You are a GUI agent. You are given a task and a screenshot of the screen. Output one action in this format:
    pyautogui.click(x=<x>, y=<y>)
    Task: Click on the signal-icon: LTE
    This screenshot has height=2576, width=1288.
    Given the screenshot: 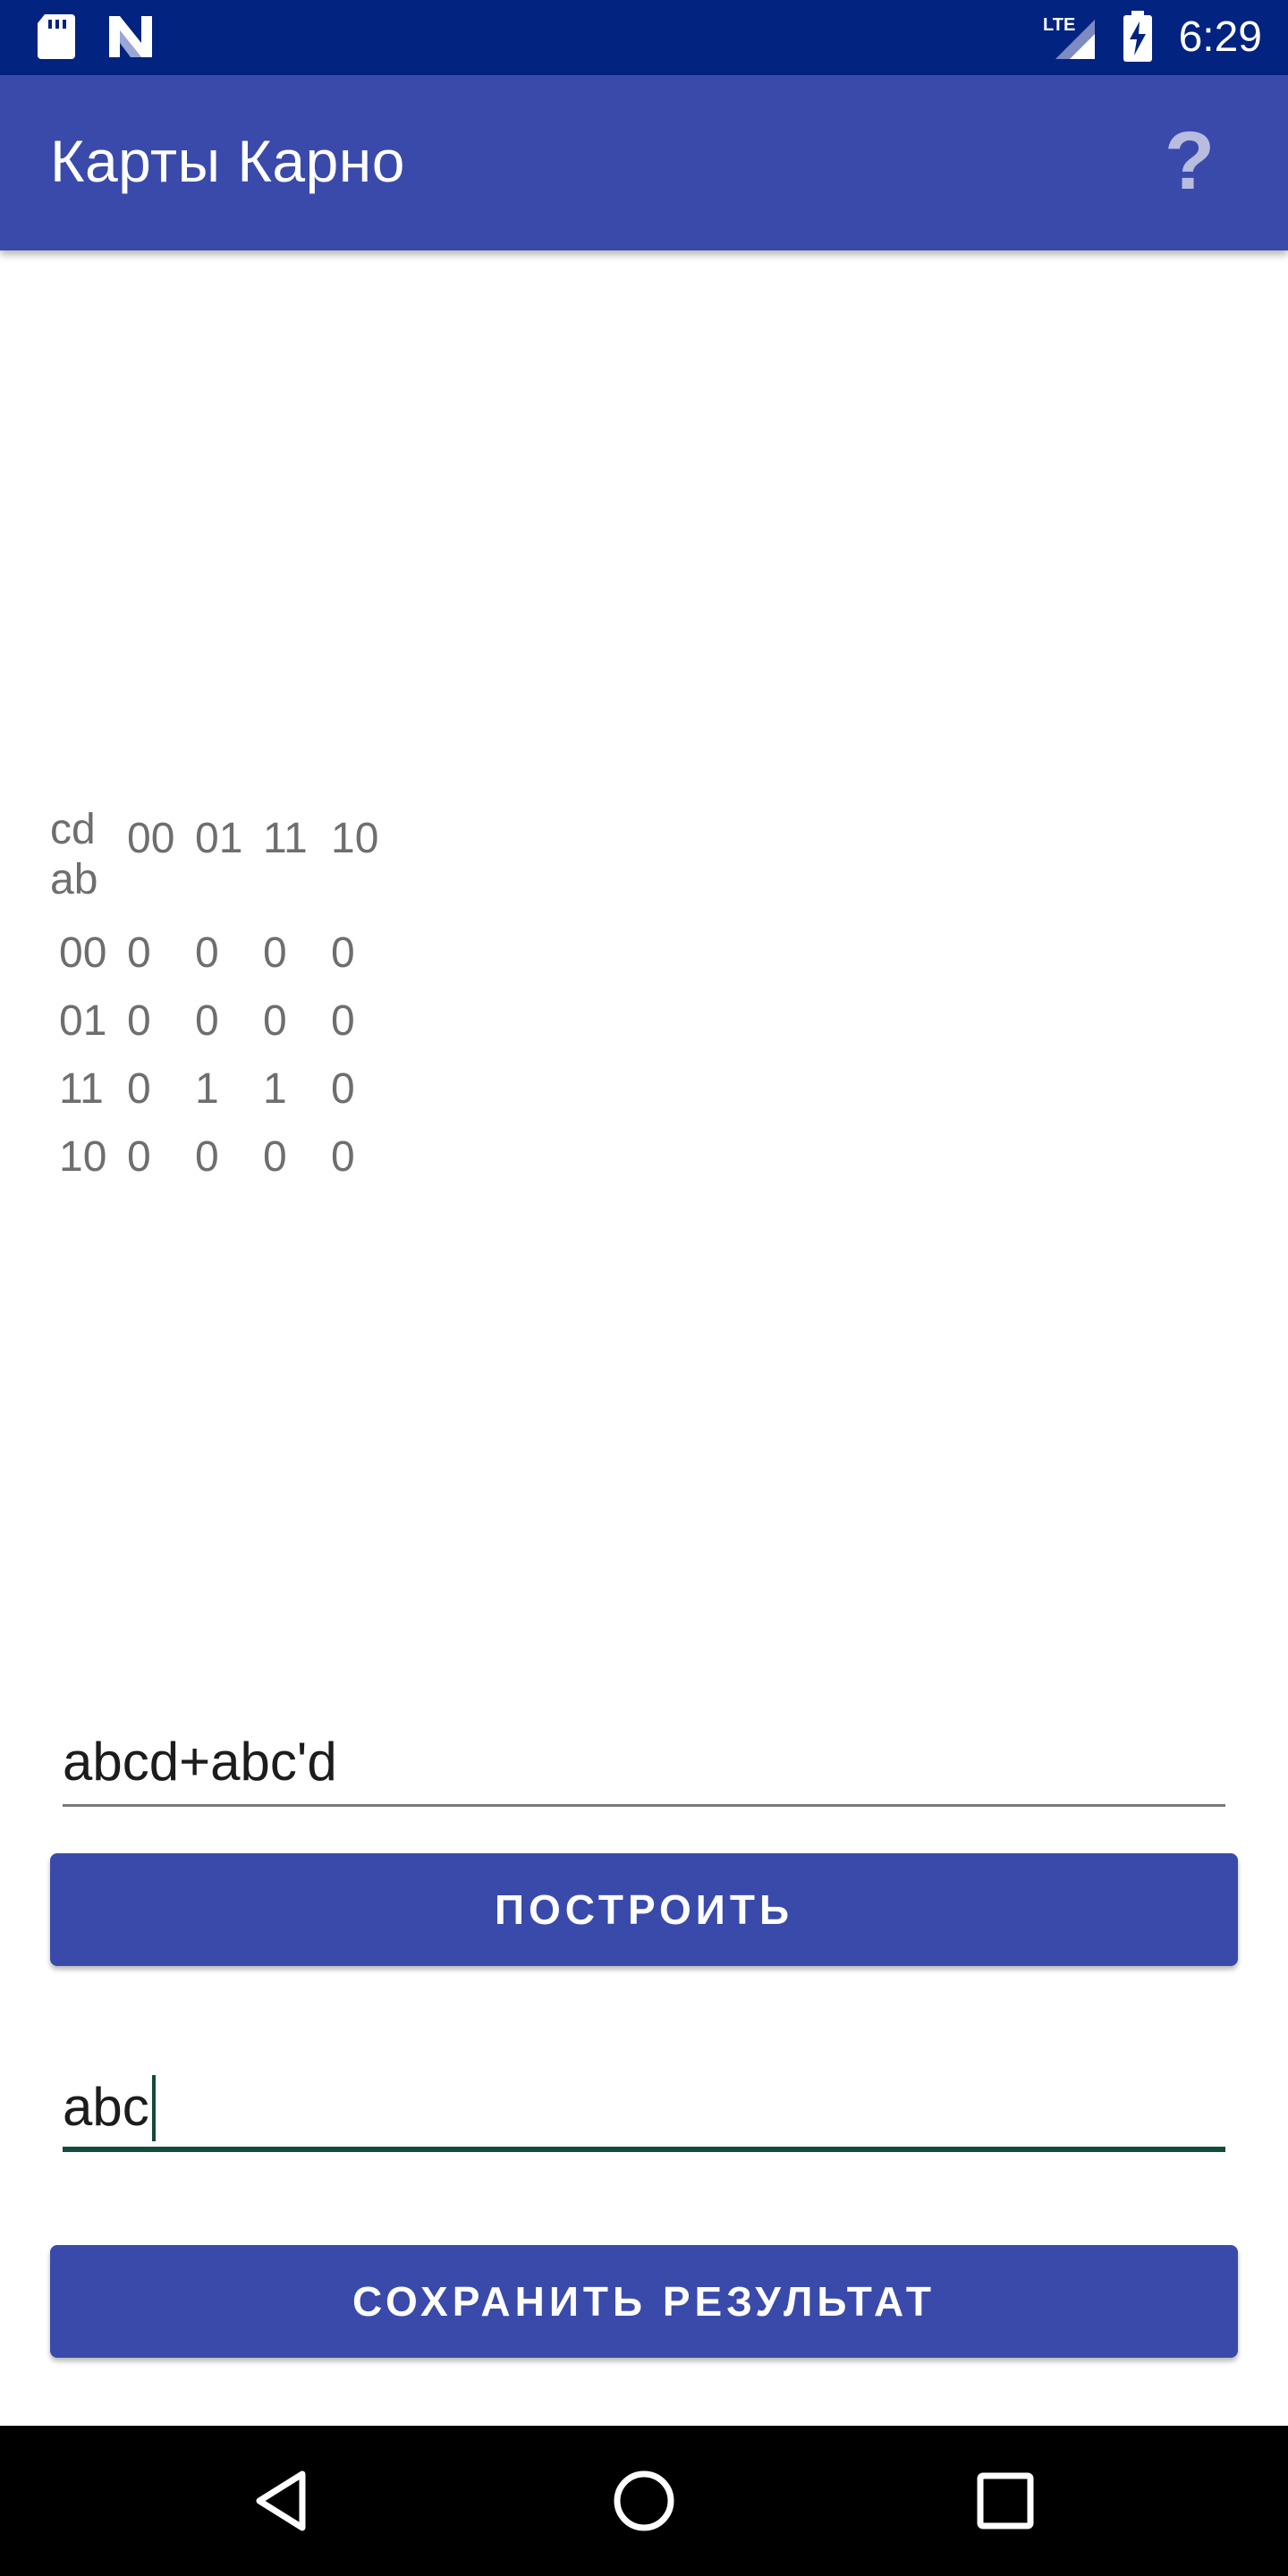 What is the action you would take?
    pyautogui.click(x=1070, y=39)
    